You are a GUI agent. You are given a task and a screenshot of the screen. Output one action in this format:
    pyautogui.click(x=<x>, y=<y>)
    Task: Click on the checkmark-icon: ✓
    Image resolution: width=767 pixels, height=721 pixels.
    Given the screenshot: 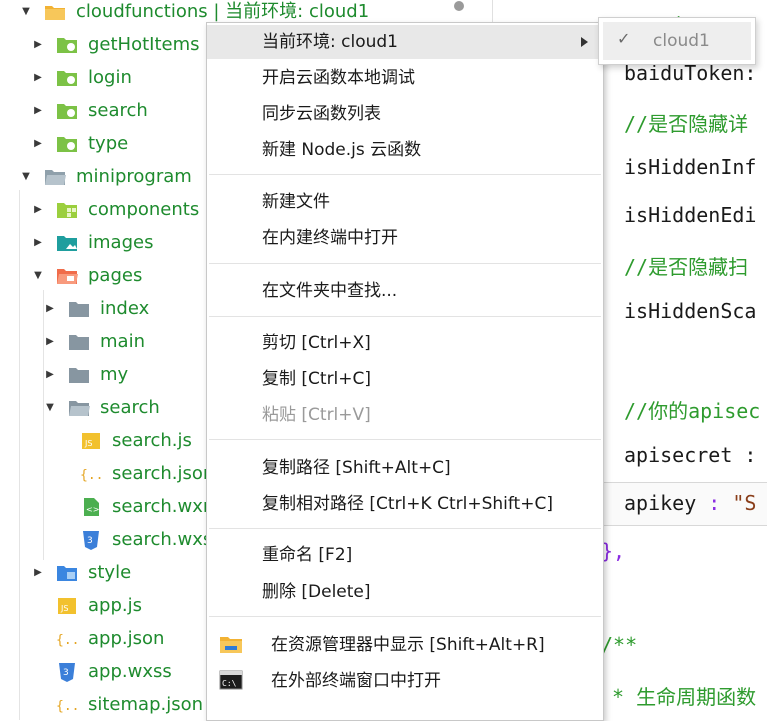 What is the action you would take?
    pyautogui.click(x=624, y=38)
    